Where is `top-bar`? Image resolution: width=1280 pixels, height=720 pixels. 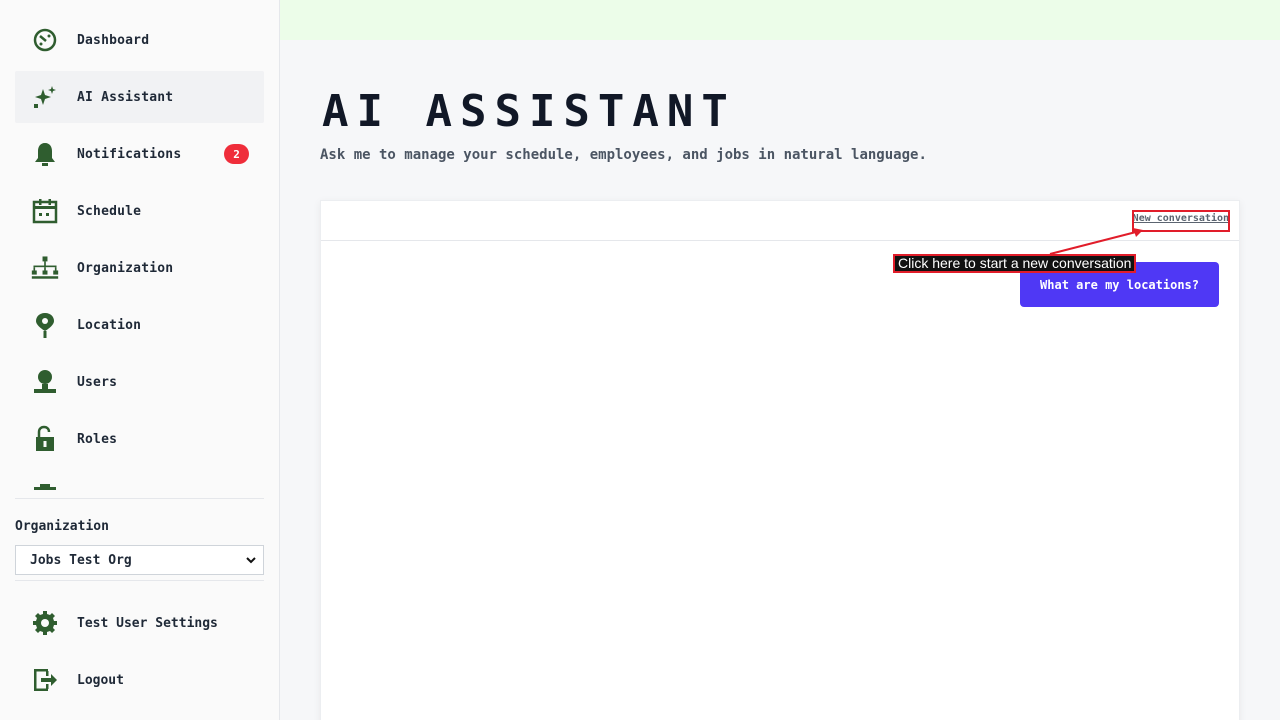 top-bar is located at coordinates (780, 20).